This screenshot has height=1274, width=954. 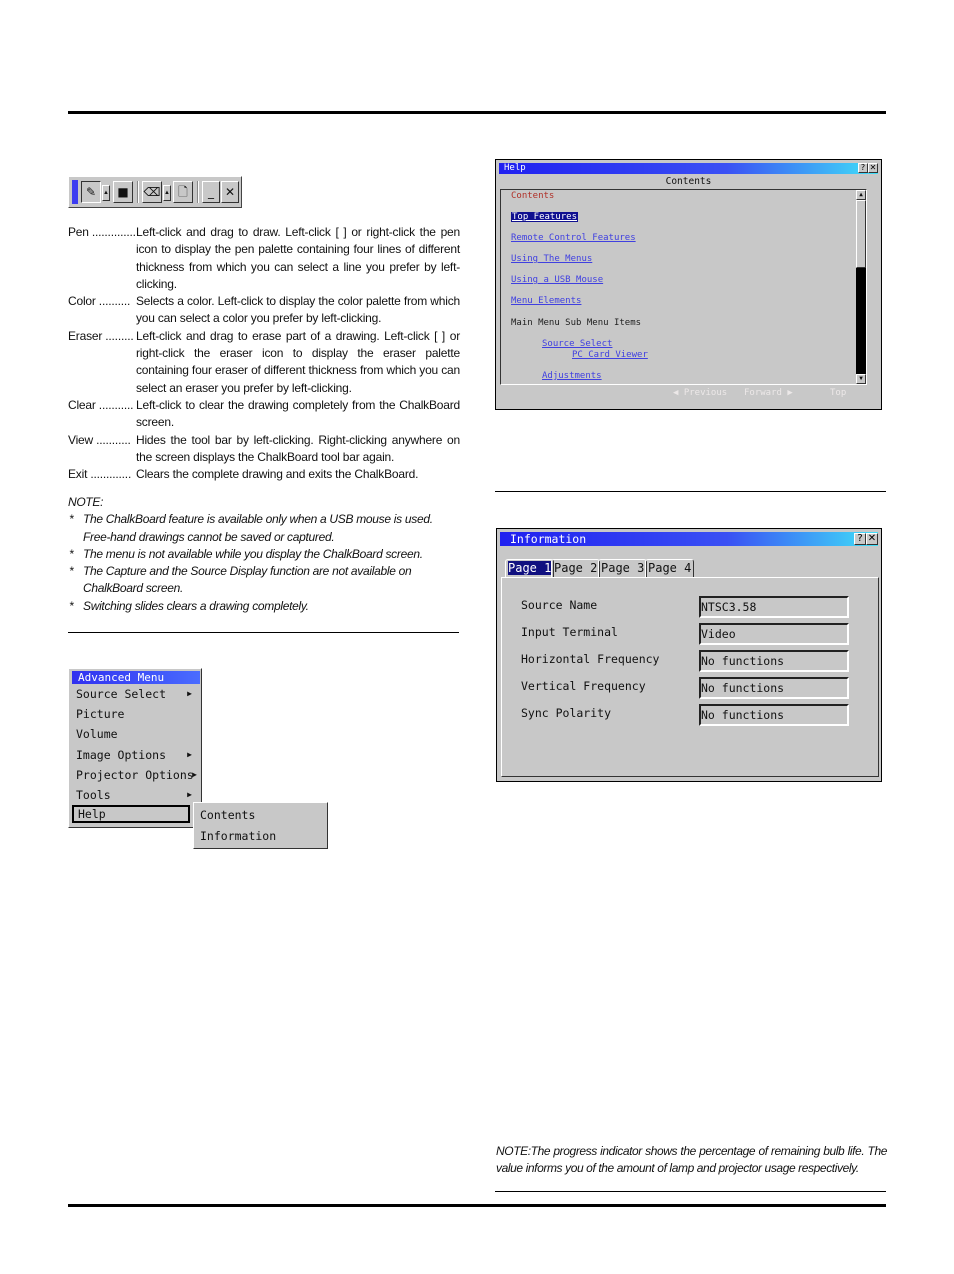 I want to click on toolbar-separator, so click(x=198, y=192).